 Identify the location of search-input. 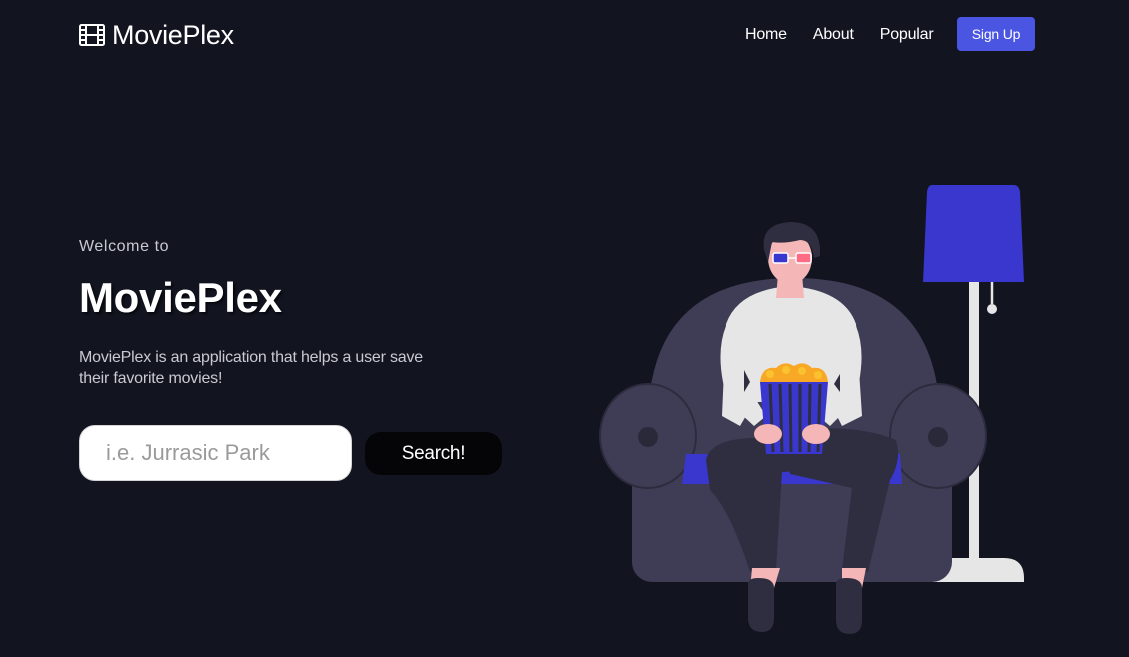
(215, 453).